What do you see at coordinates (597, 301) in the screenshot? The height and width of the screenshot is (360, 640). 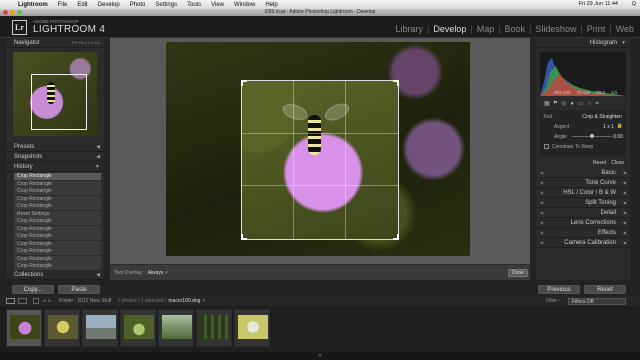 I see `filter-select: Filters Off` at bounding box center [597, 301].